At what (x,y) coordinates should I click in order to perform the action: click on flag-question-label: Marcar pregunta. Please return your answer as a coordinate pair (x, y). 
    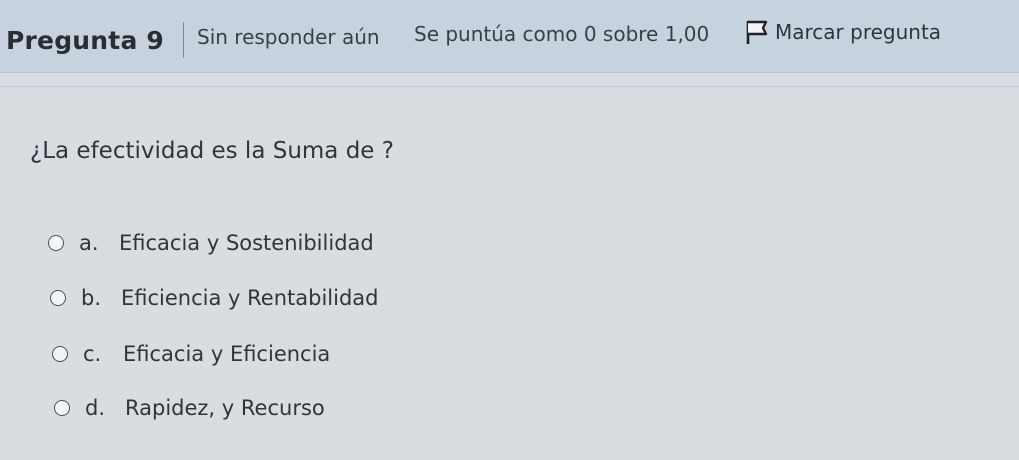
    Looking at the image, I should click on (858, 32).